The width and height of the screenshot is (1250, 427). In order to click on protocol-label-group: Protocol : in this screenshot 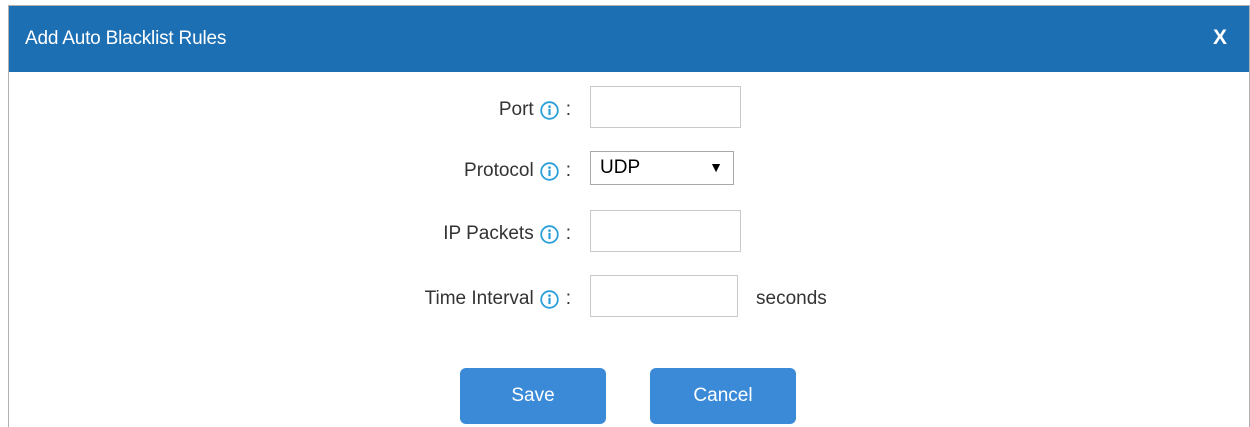, I will do `click(517, 171)`.